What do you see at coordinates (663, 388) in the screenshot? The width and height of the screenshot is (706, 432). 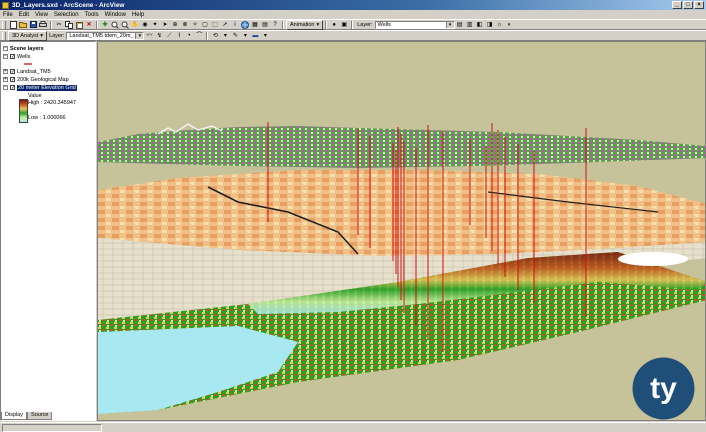 I see `logo-text: ty` at bounding box center [663, 388].